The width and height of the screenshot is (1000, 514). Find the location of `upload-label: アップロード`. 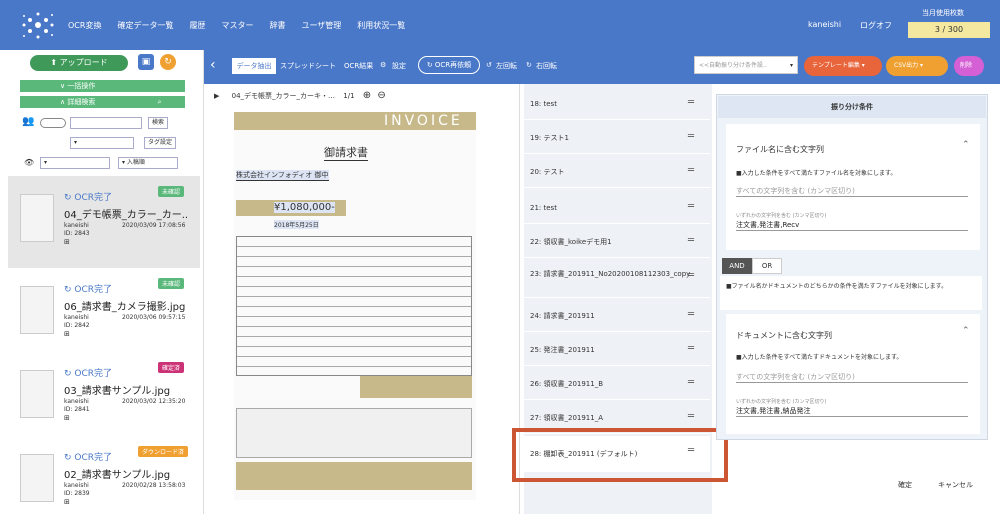

upload-label: アップロード is located at coordinates (83, 62).